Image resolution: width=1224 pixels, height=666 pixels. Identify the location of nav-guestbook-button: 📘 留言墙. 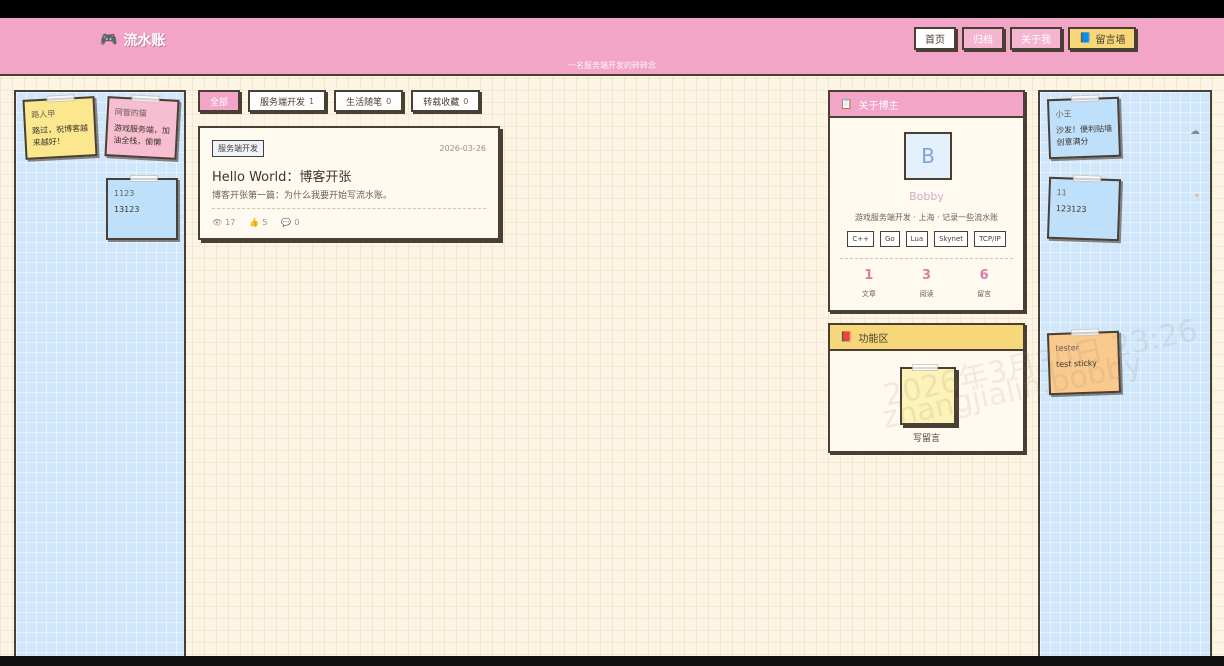
(1102, 38).